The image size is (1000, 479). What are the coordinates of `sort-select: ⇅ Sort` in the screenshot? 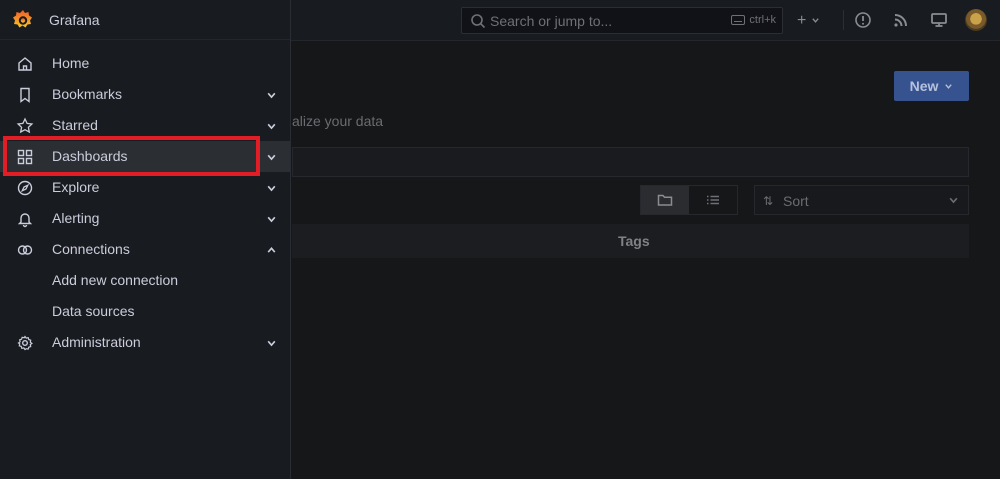 It's located at (861, 200).